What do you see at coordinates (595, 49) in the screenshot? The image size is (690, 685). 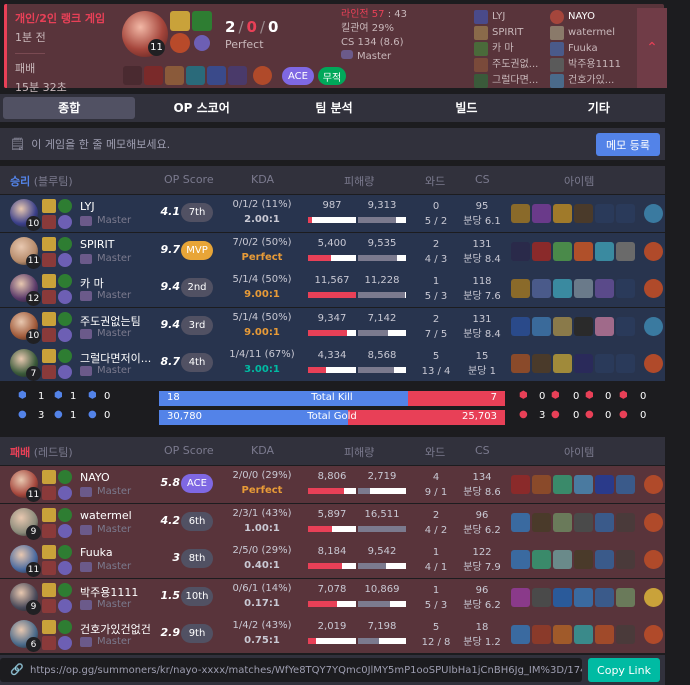 I see `team-member-name: Fuuka` at bounding box center [595, 49].